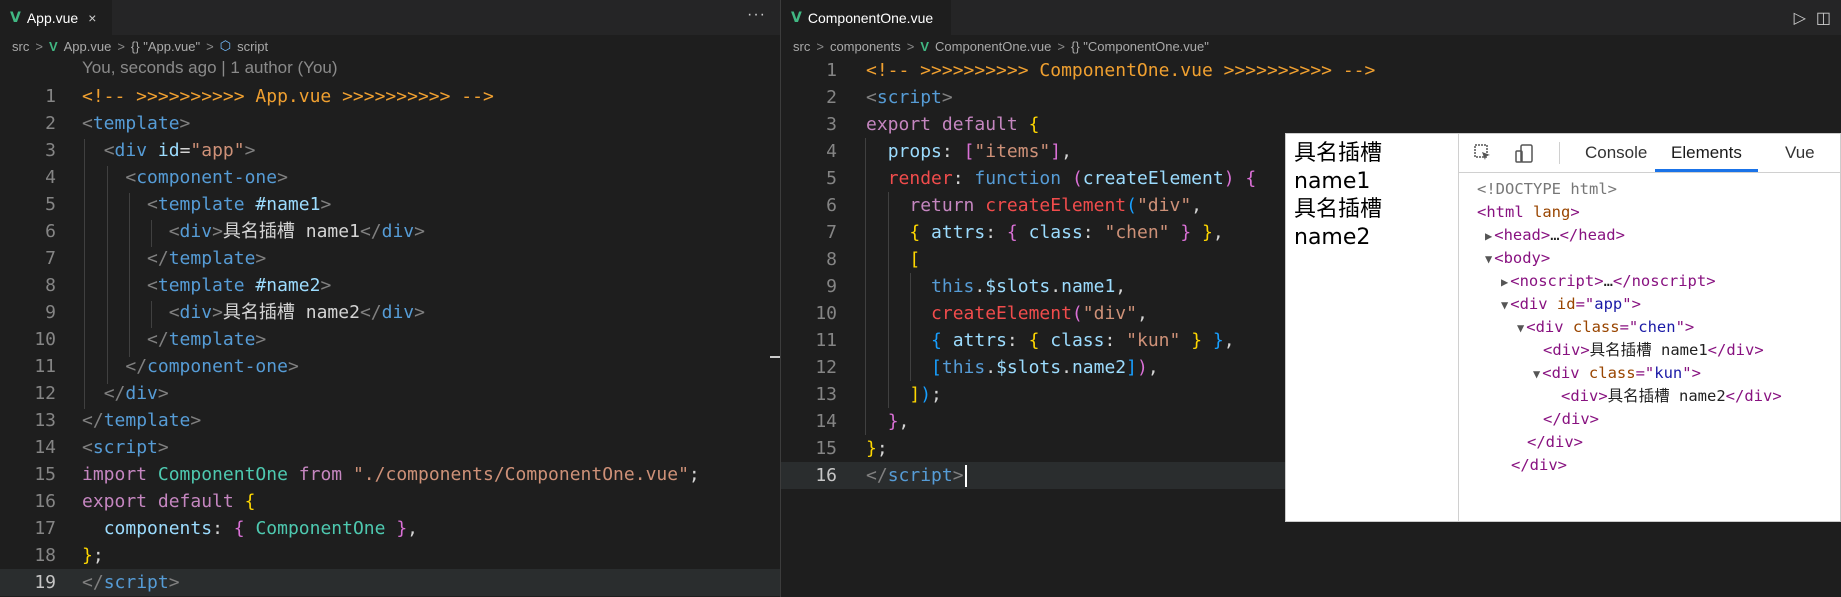  I want to click on dom-node: ▼ <div class="chen">, so click(1605, 327).